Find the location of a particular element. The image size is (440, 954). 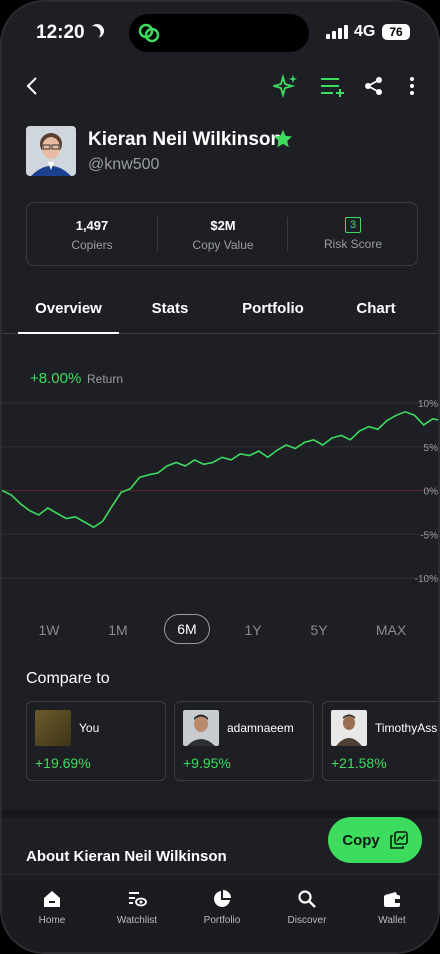

share-icon is located at coordinates (373, 86).